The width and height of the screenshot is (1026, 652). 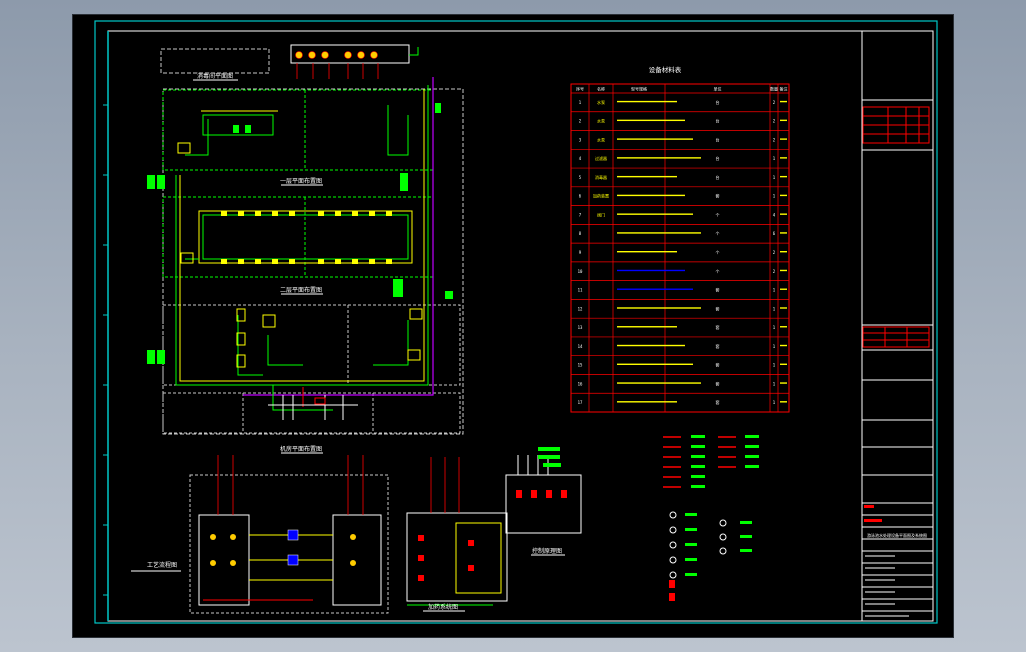 I want to click on table-cell: 消毒器, so click(x=601, y=177).